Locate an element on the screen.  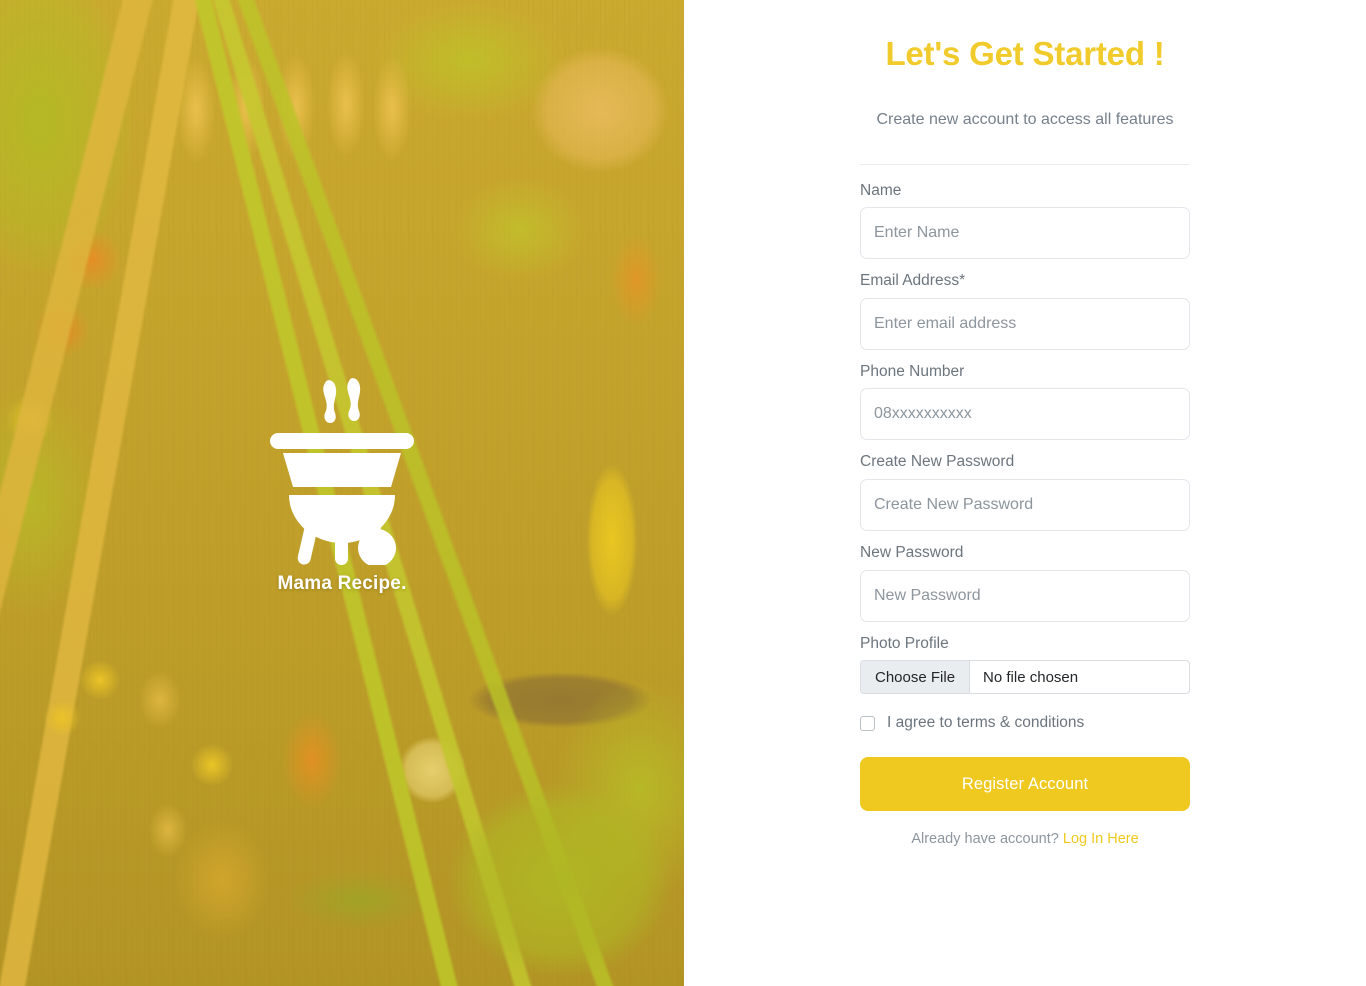
register-account-button: Register Account is located at coordinates (1025, 784).